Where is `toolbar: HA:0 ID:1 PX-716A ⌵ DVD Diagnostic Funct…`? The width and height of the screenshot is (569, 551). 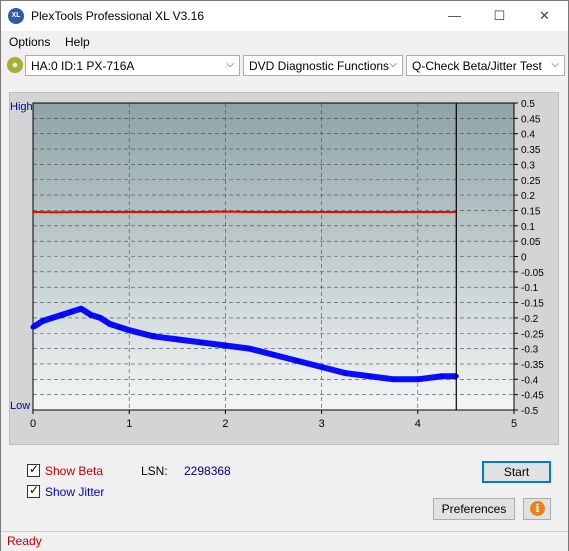 toolbar: HA:0 ID:1 PX-716A ⌵ DVD Diagnostic Funct… is located at coordinates (284, 66).